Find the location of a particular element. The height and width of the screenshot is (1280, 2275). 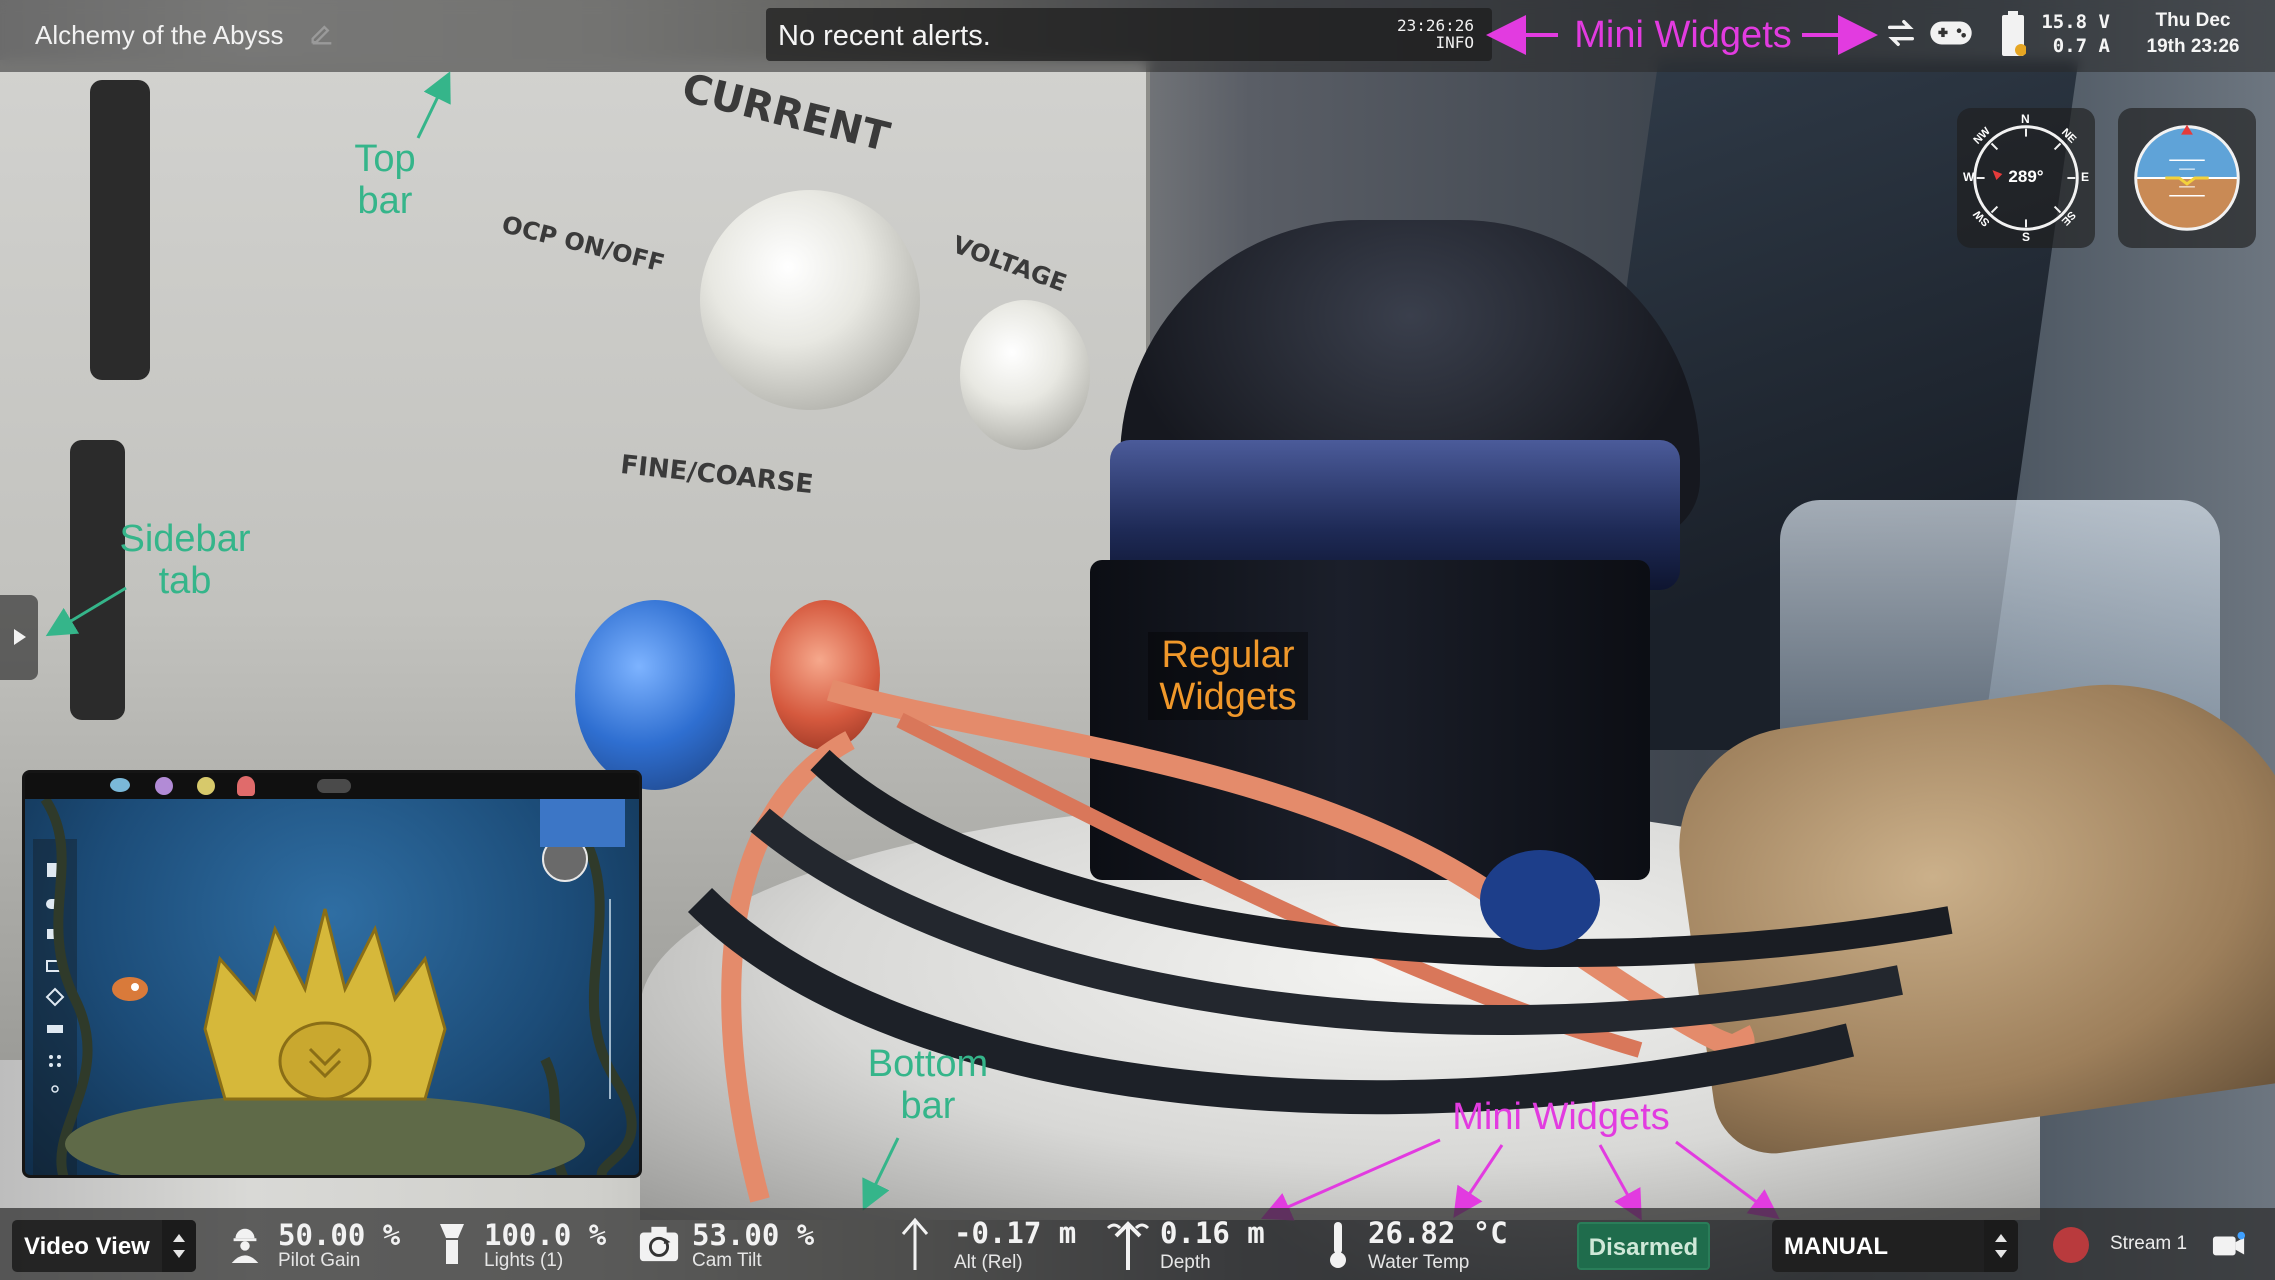

water-temp-label: Water Temp is located at coordinates (1419, 1262).